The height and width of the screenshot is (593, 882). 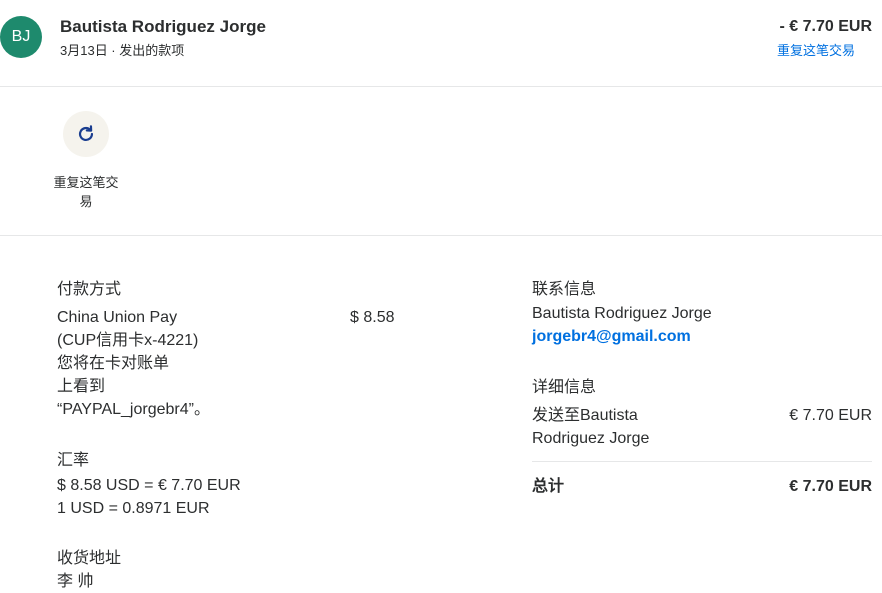 I want to click on sent-to-line: 发送至Bautista, so click(x=585, y=415).